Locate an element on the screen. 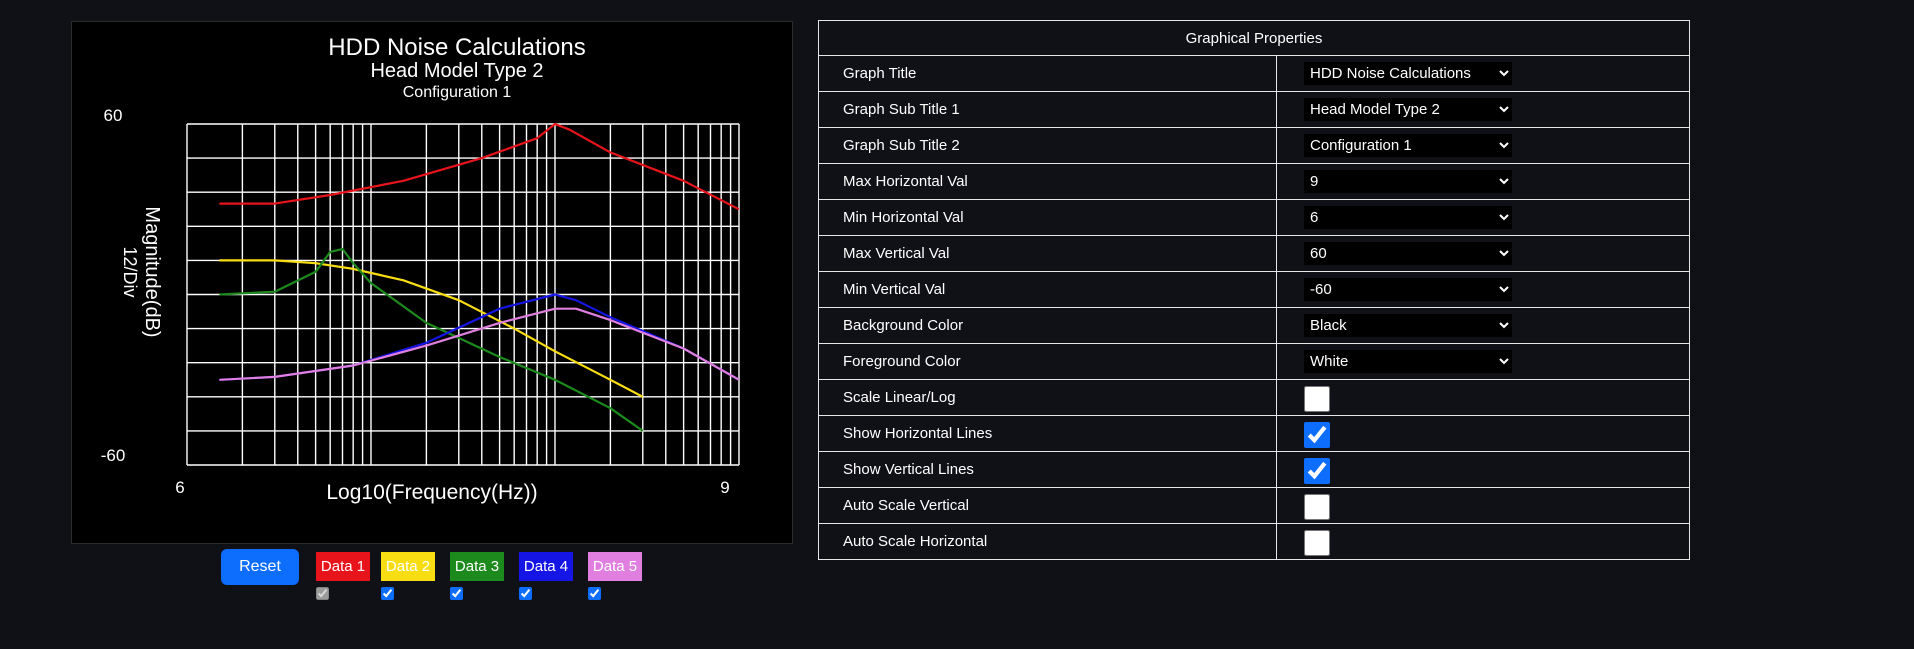 This screenshot has height=649, width=1914. property-row-show-vertical-lines: Show Vertical Lines is located at coordinates (1254, 469).